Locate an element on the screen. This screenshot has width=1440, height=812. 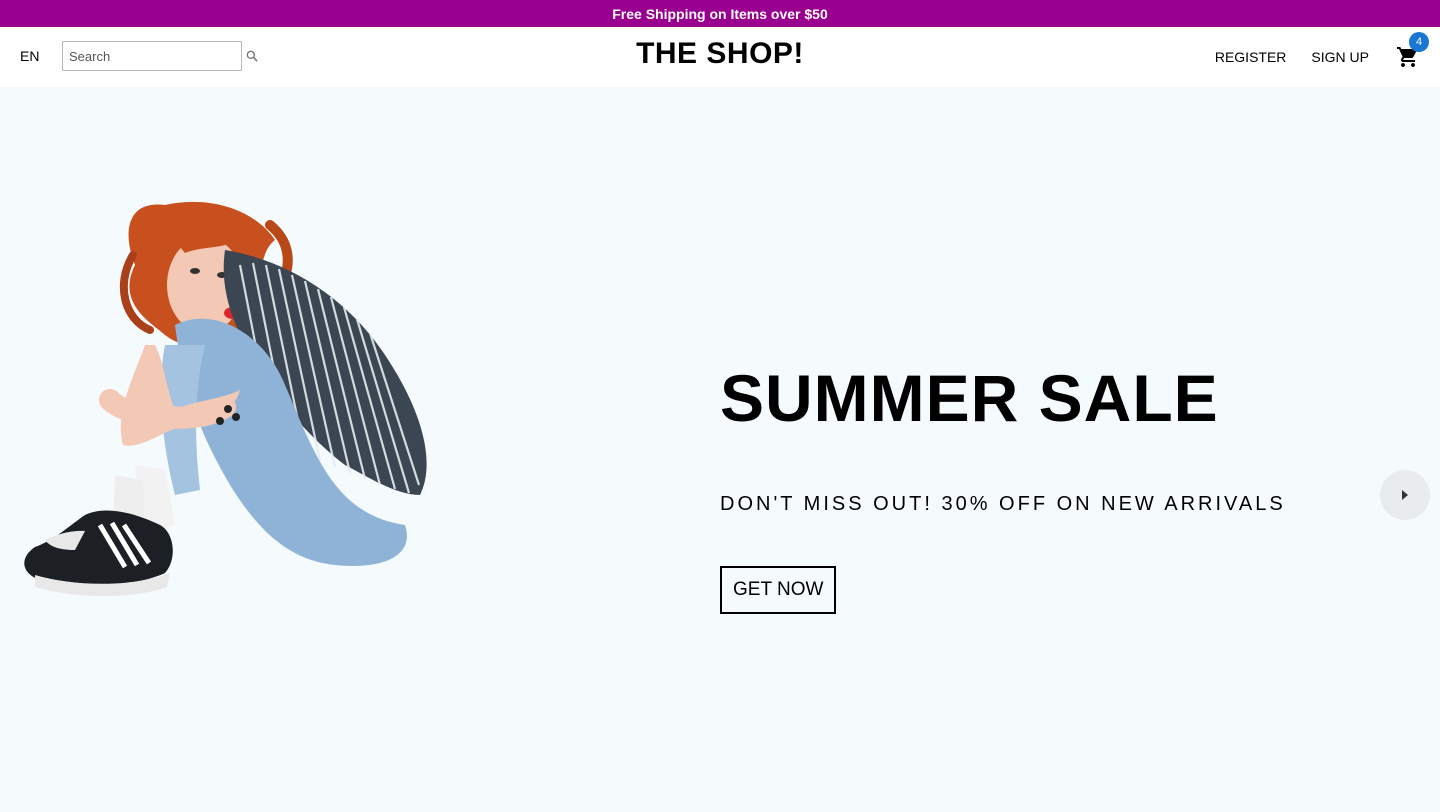
register-link: REGISTER is located at coordinates (1251, 57).